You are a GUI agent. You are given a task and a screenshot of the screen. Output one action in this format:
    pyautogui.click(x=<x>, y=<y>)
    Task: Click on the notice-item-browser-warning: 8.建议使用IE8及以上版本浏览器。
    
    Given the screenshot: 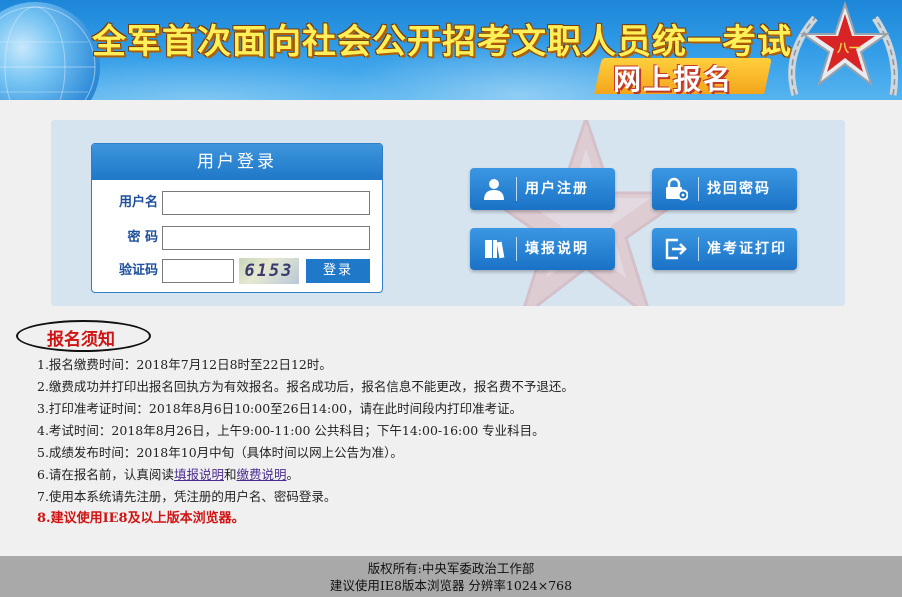 What is the action you would take?
    pyautogui.click(x=141, y=518)
    